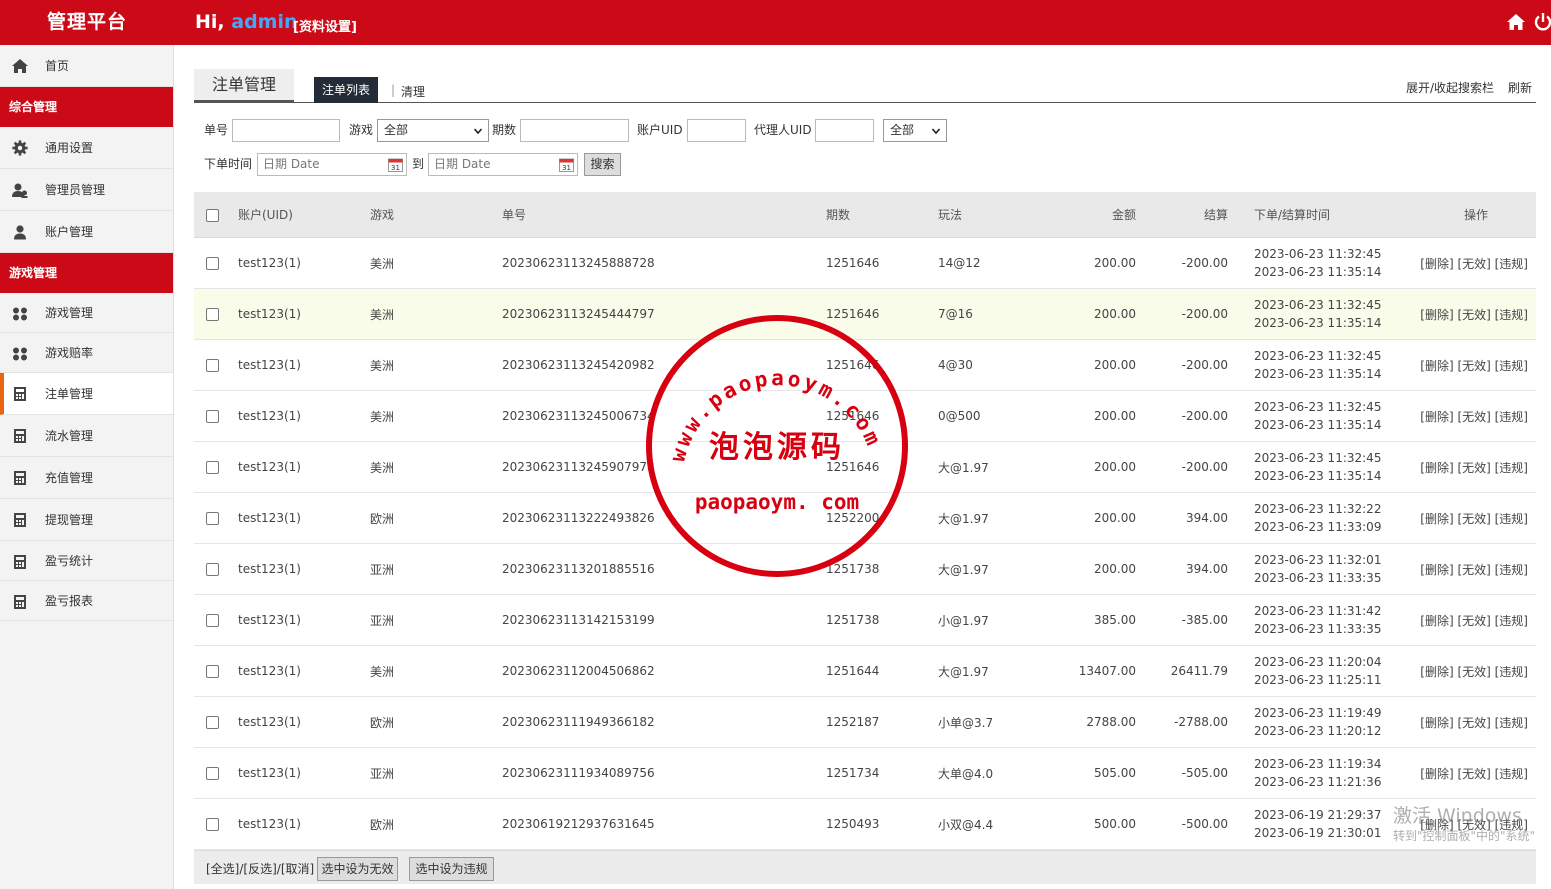 This screenshot has width=1551, height=889. I want to click on cell-amount: 2788.00, so click(1111, 722).